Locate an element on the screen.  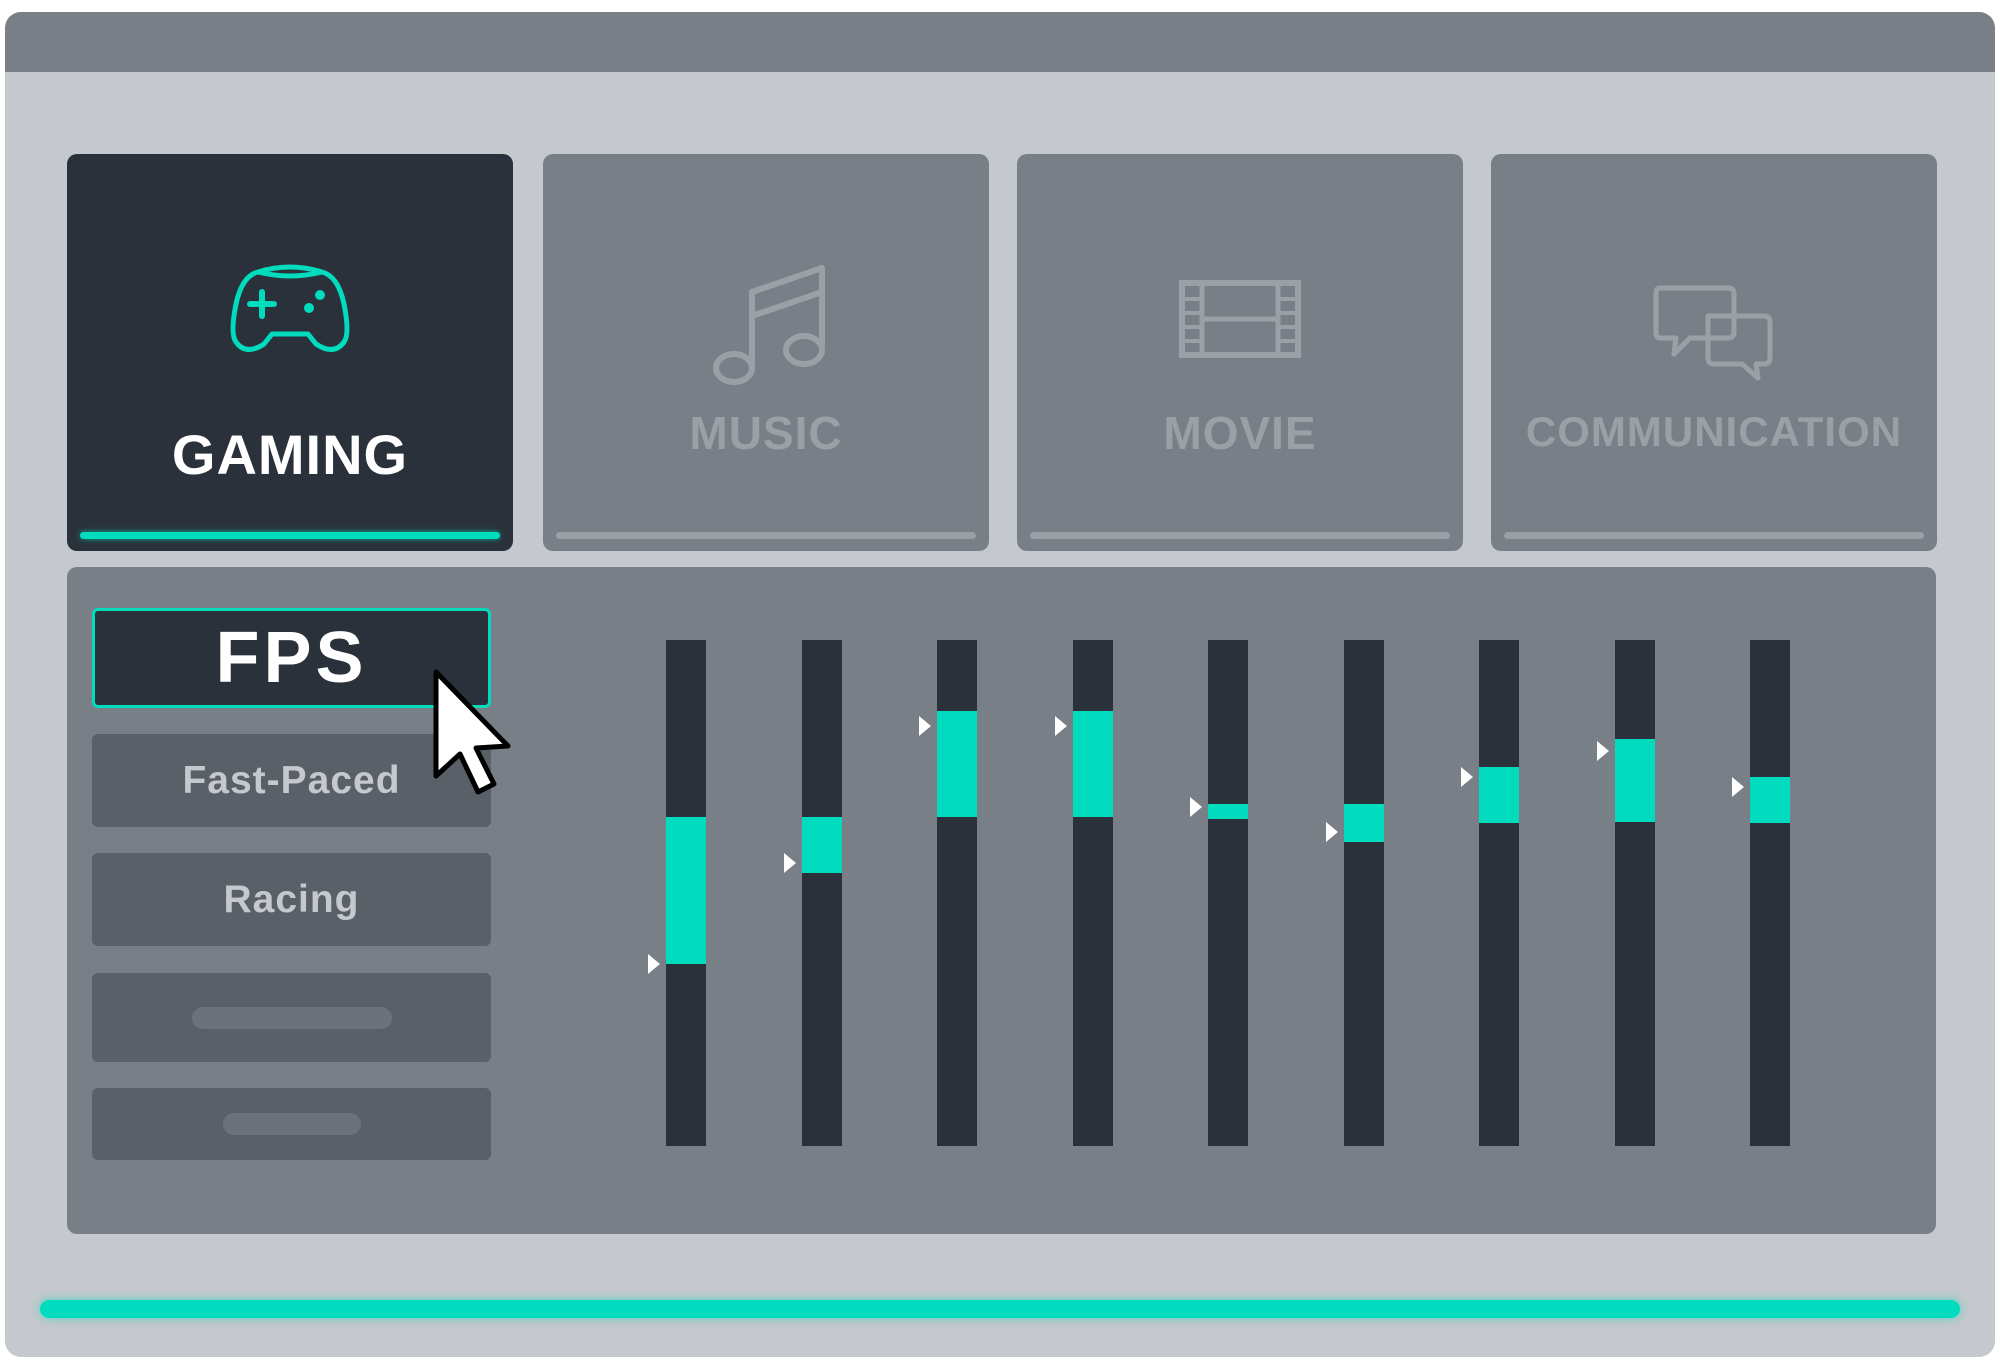
gamepad-icon is located at coordinates (290, 329).